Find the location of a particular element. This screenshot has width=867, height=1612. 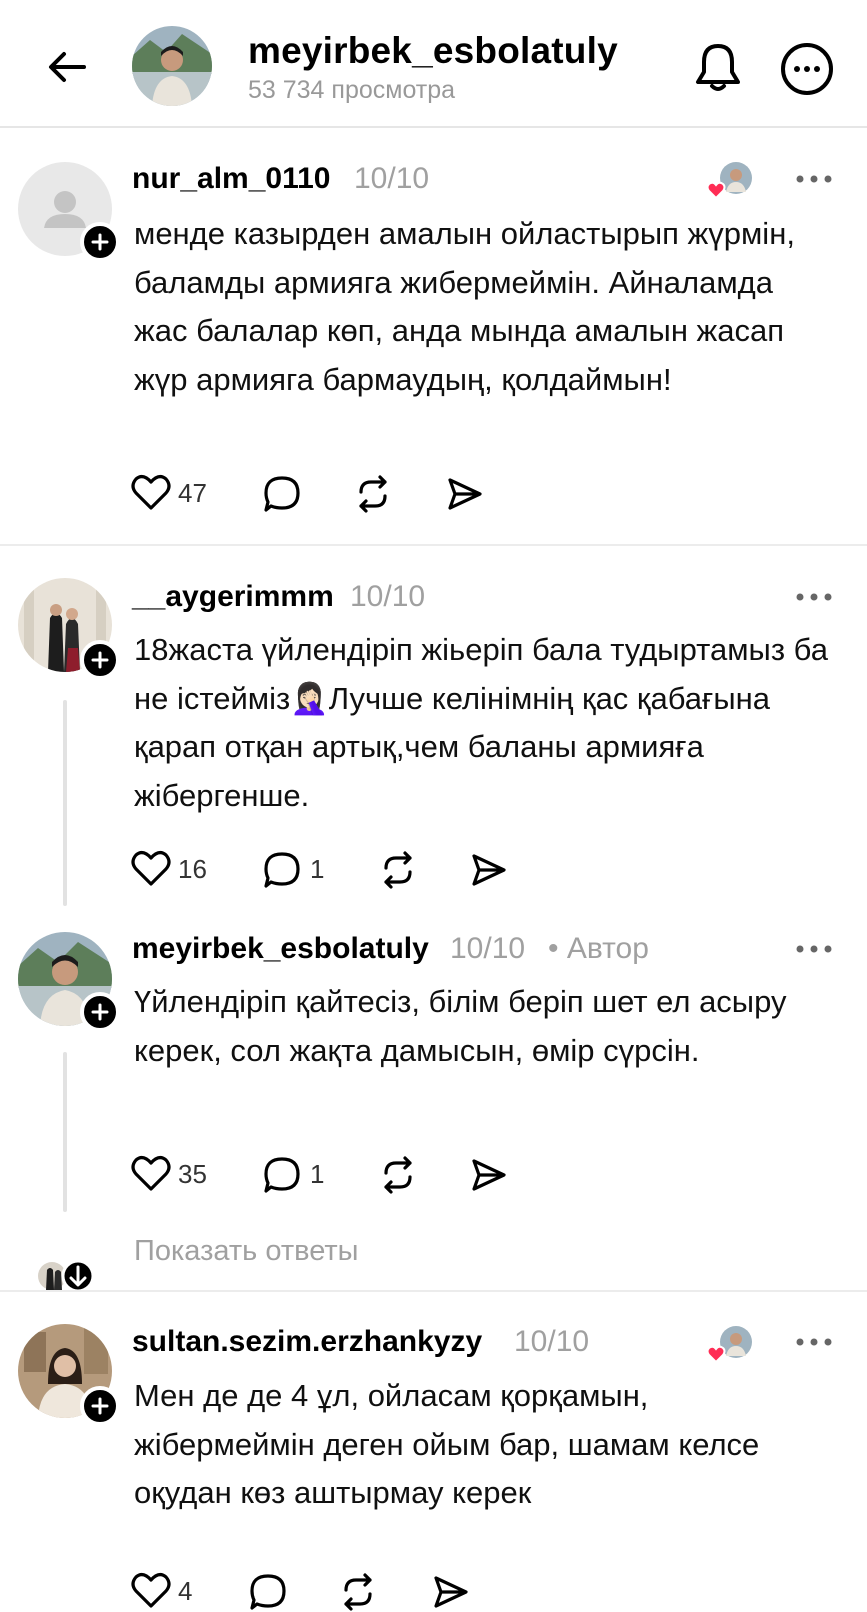

like-count: 4 is located at coordinates (185, 1591).